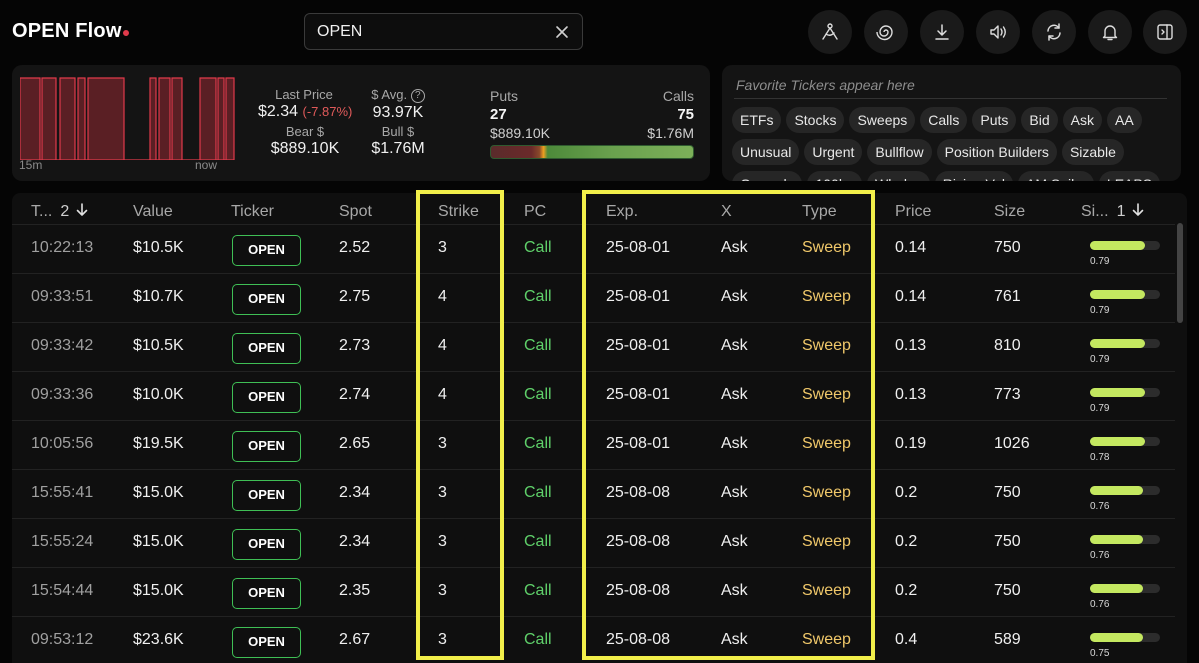  What do you see at coordinates (562, 32) in the screenshot?
I see `close-icon` at bounding box center [562, 32].